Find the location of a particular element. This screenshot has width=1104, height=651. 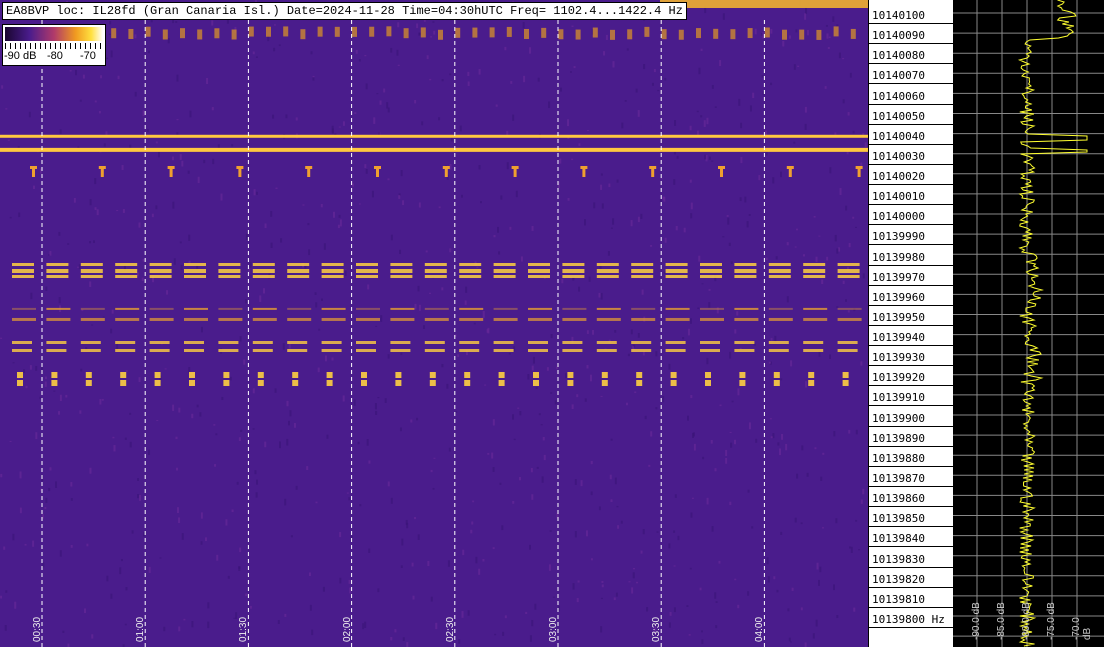

y-mark is located at coordinates (859, 172).